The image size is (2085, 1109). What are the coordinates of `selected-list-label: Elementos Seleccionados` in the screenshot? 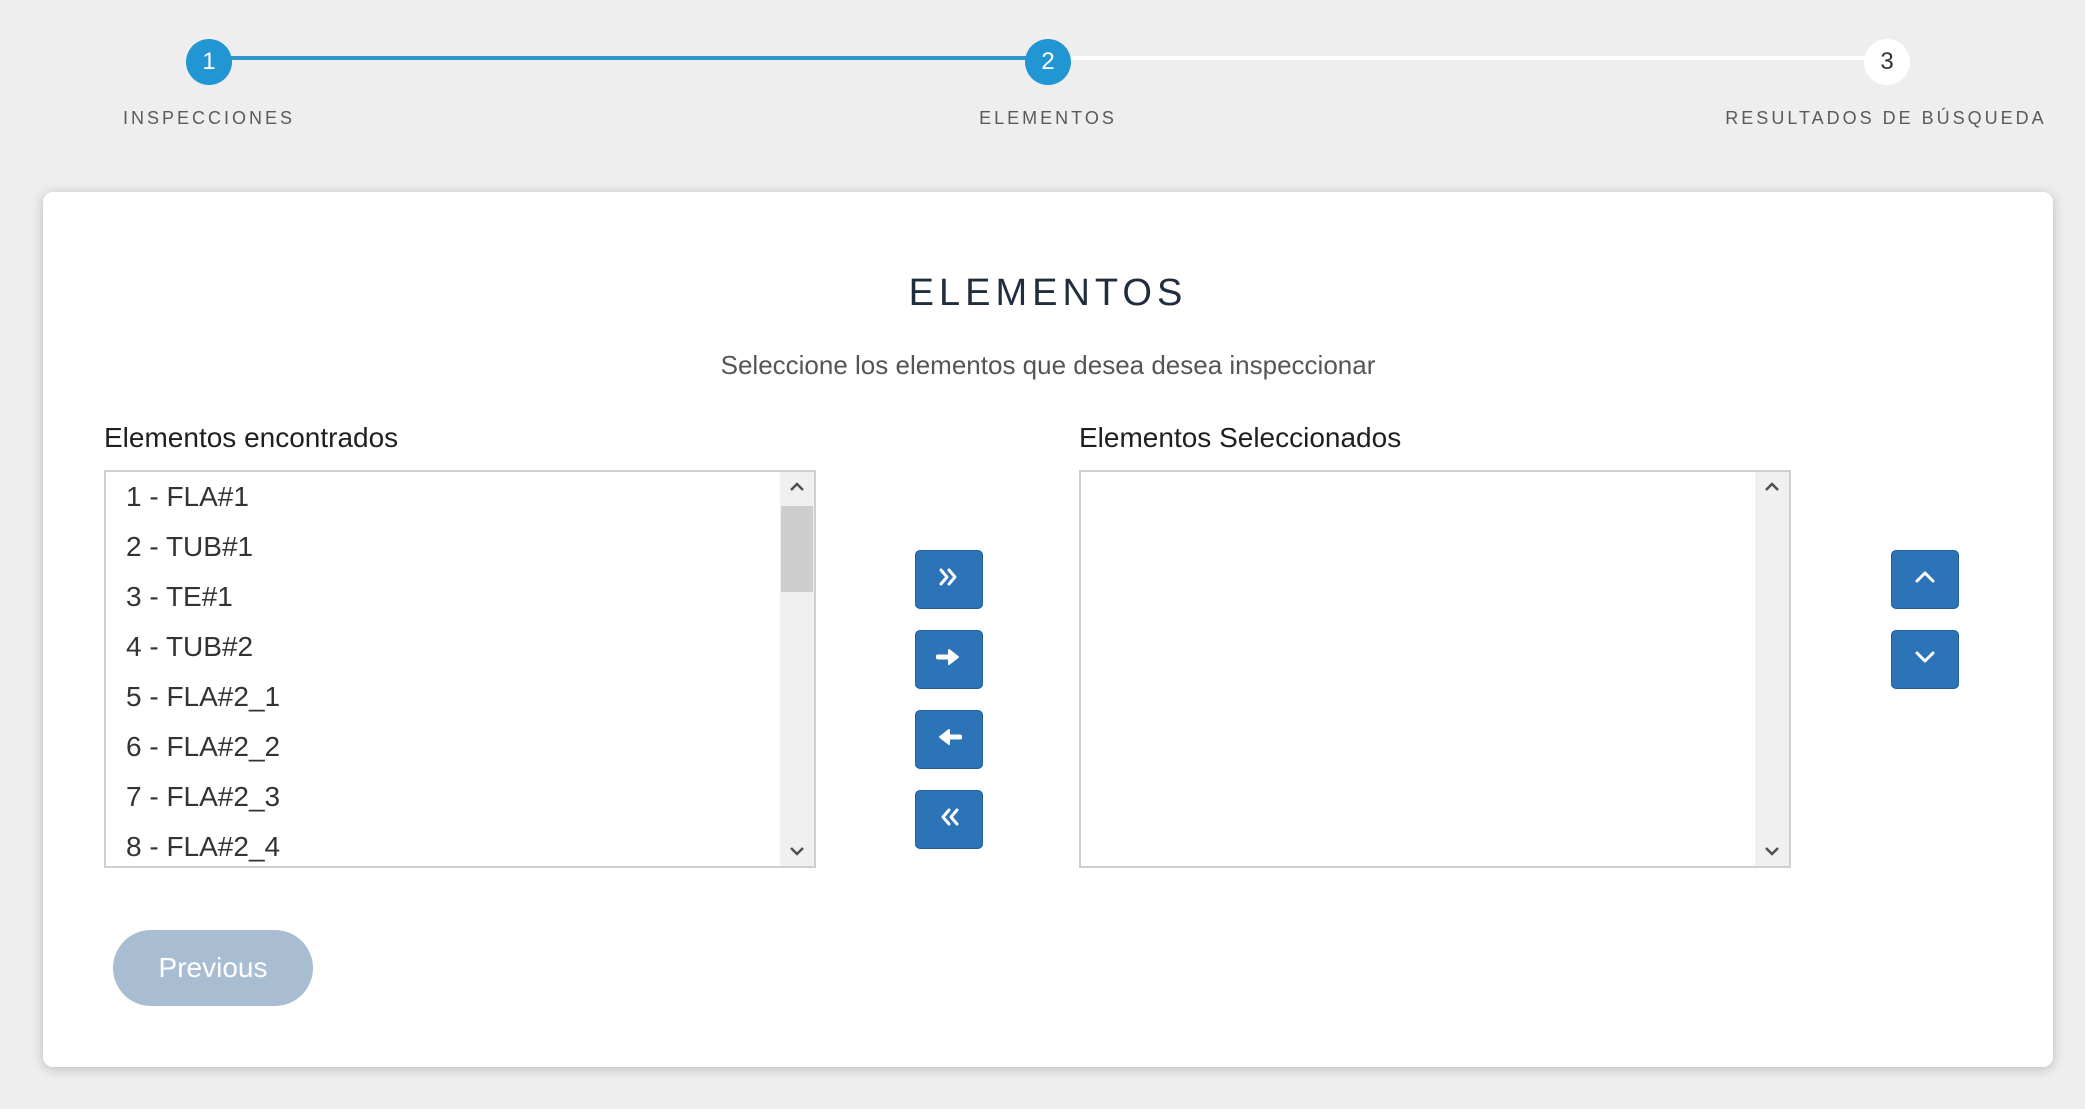 It's located at (1240, 437).